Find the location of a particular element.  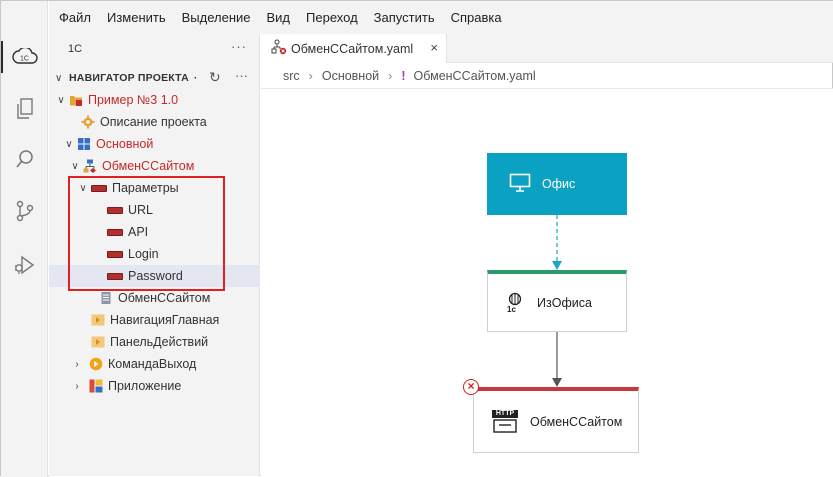

tree-item-subsystem: ∨ Основной is located at coordinates (154, 144).